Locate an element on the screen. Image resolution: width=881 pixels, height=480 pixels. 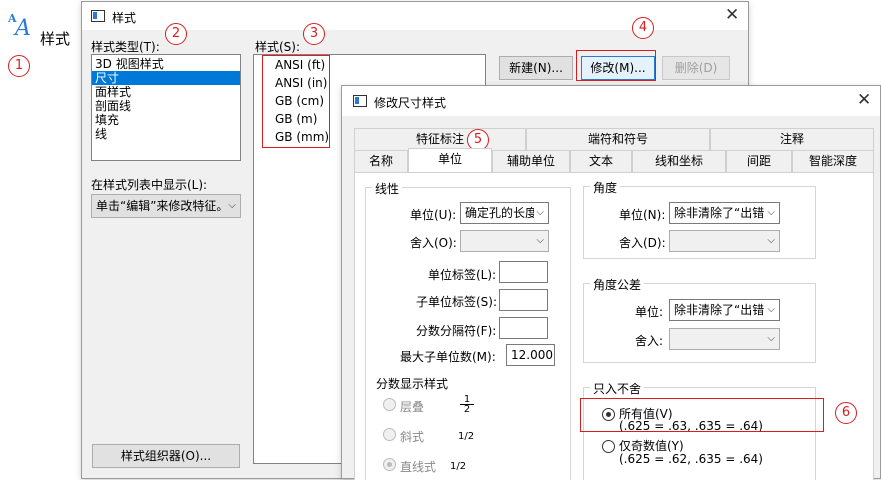
styles-label: 样式(S): is located at coordinates (278, 47).